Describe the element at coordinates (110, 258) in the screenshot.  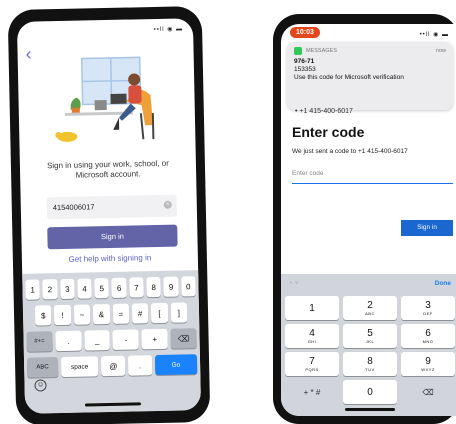
I see `help-signing-in-link: Get help with signing in` at that location.